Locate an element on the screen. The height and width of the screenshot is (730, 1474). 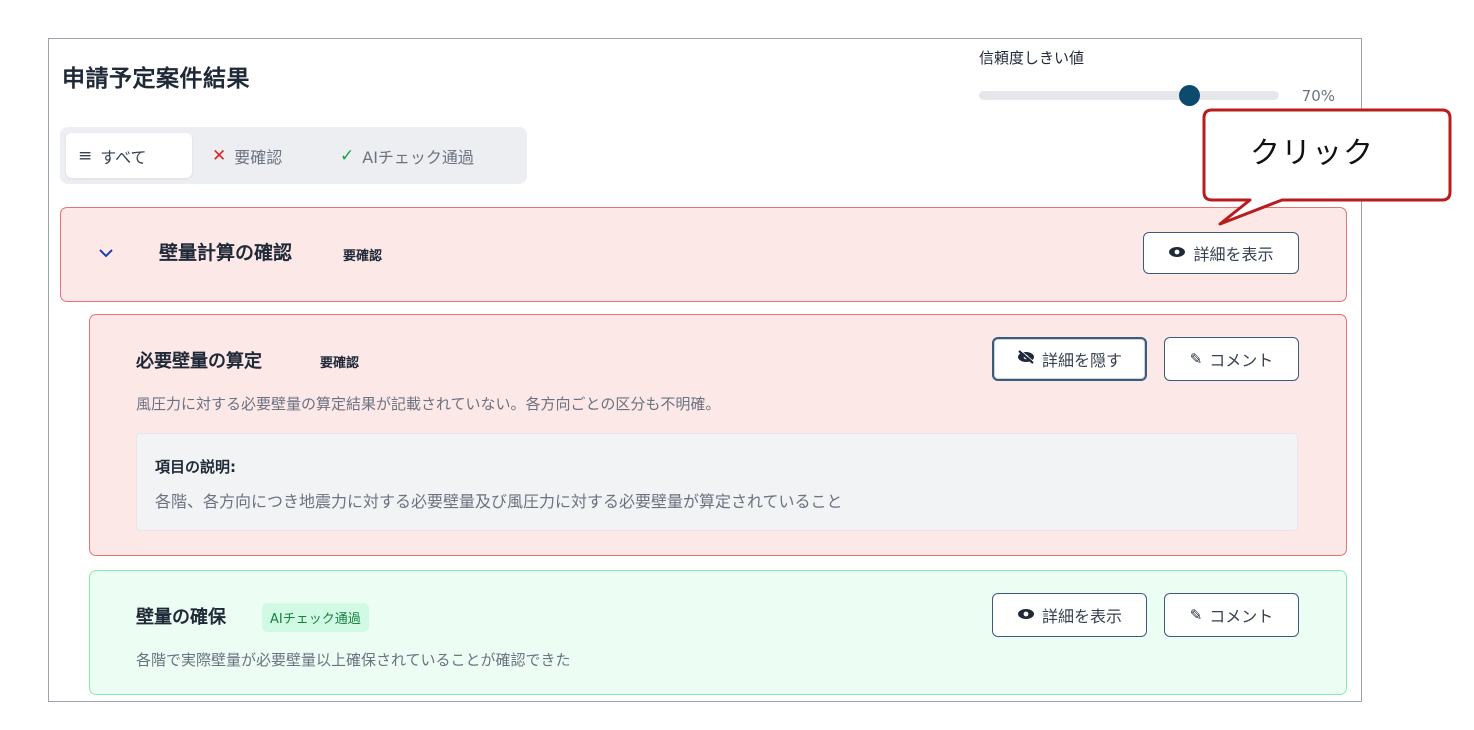
section-title: 壁量計算の確認 is located at coordinates (226, 253).